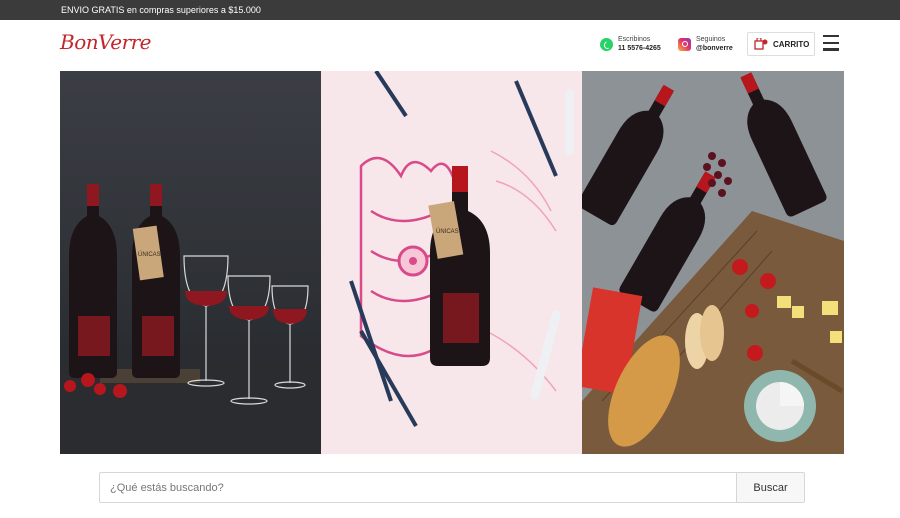 Image resolution: width=900 pixels, height=518 pixels. Describe the element at coordinates (770, 487) in the screenshot. I see `search-button: Buscar` at that location.